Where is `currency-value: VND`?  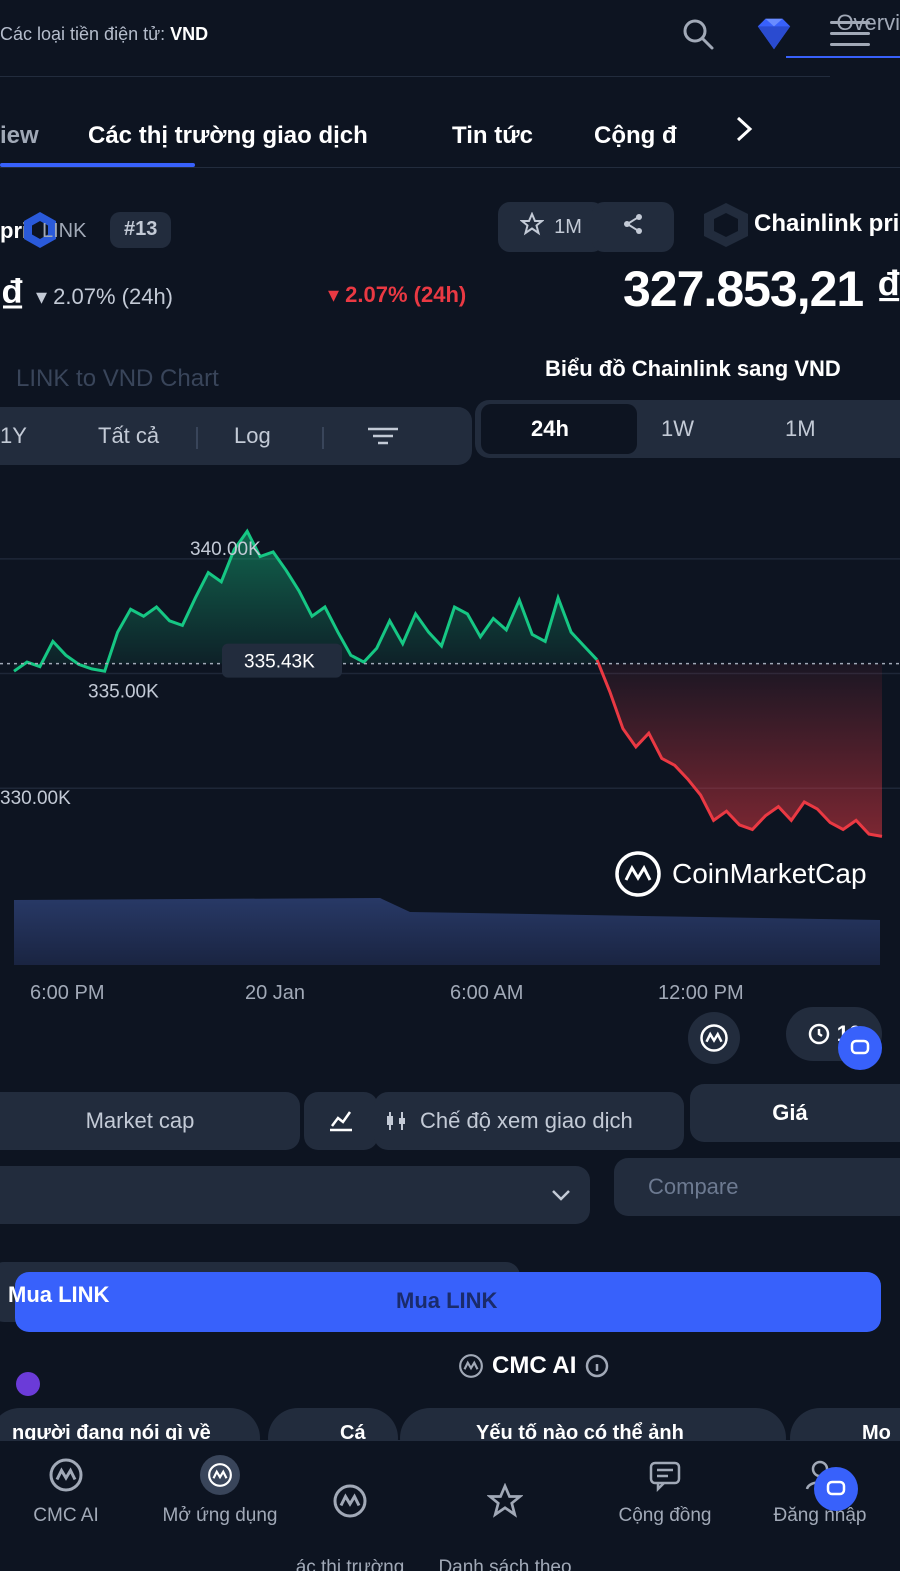 currency-value: VND is located at coordinates (189, 34).